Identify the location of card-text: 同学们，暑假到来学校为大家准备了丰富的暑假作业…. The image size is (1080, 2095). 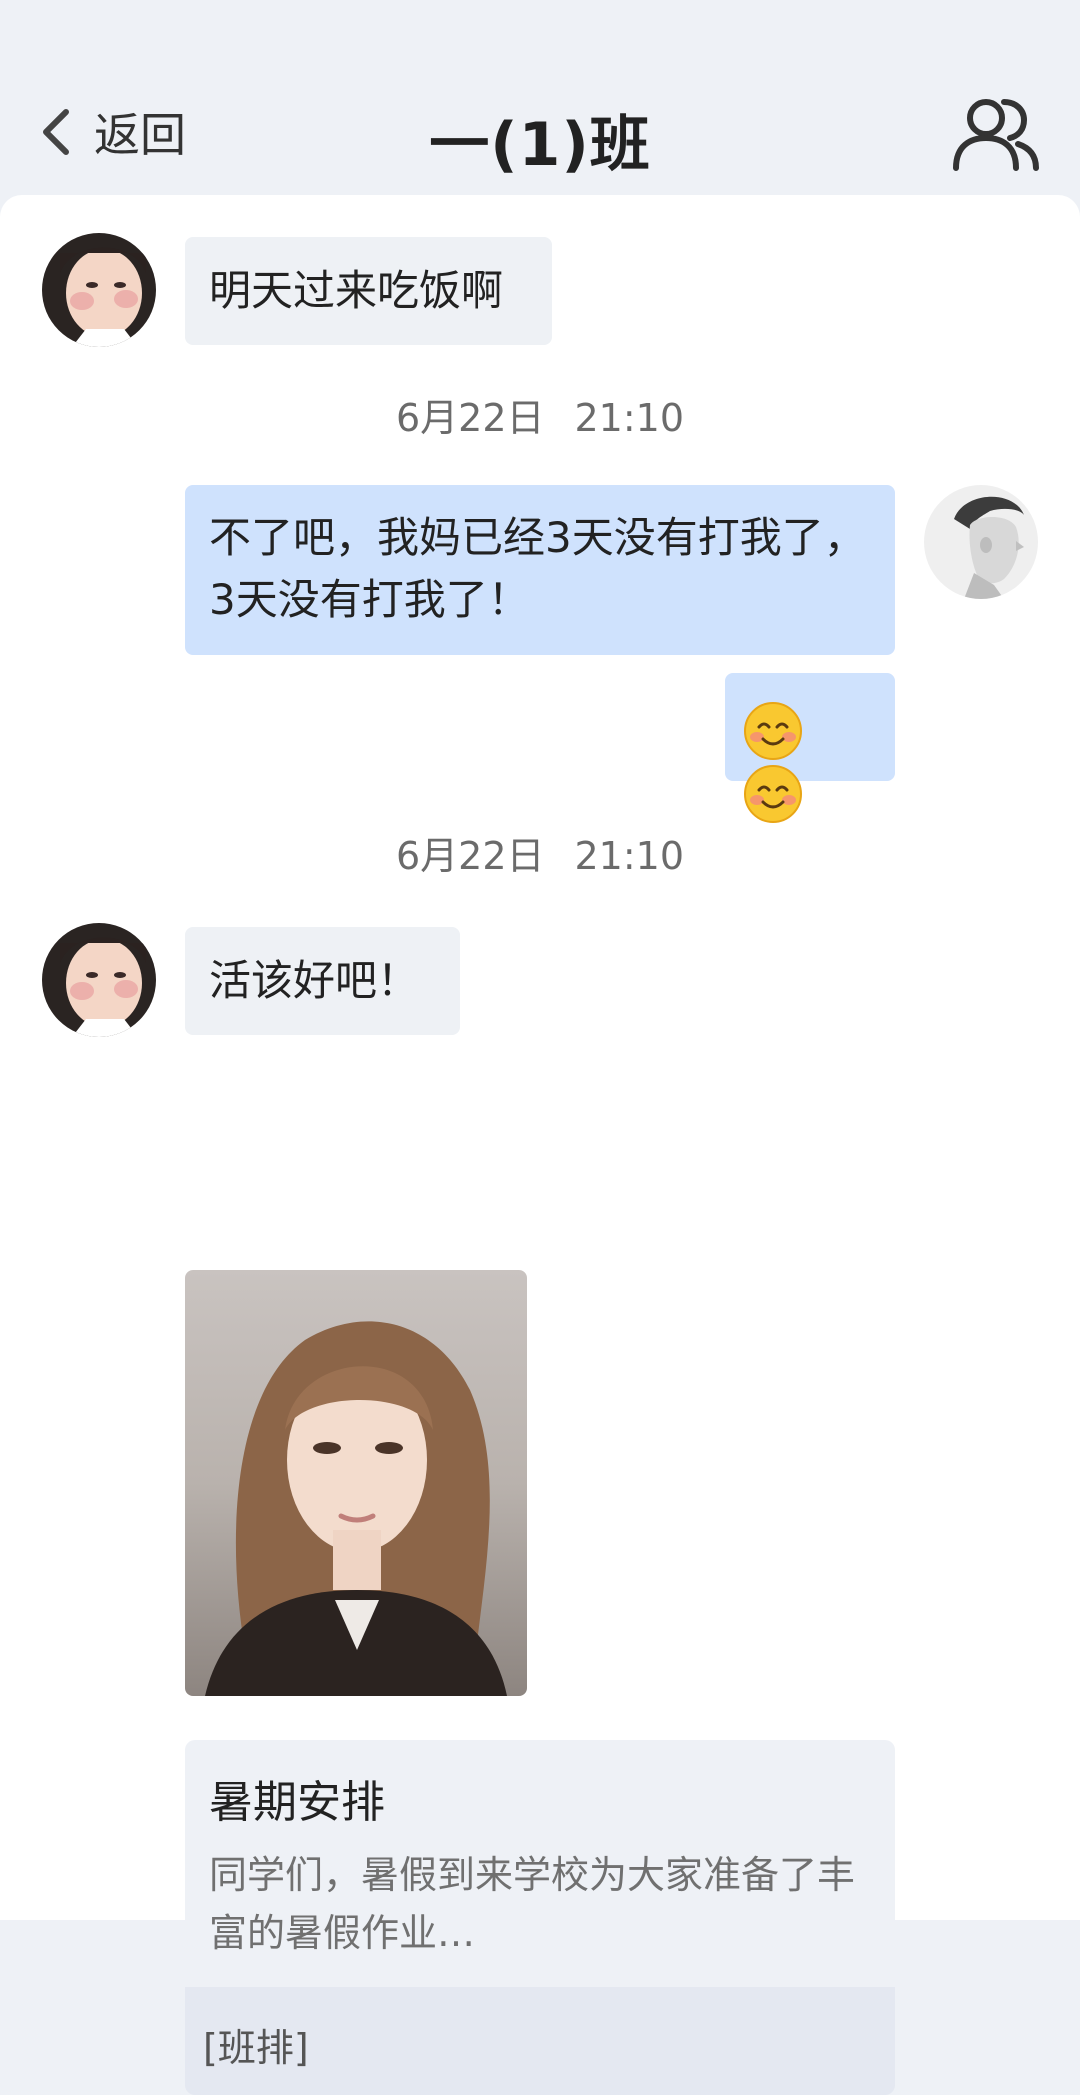
(532, 1904).